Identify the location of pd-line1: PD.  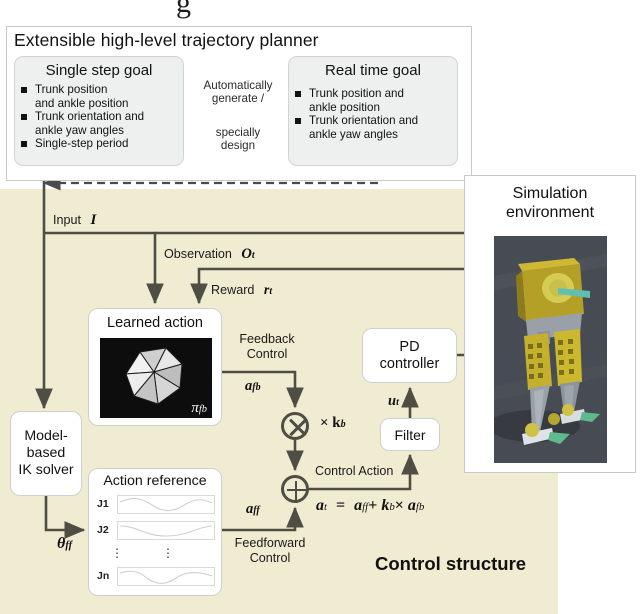
(409, 346).